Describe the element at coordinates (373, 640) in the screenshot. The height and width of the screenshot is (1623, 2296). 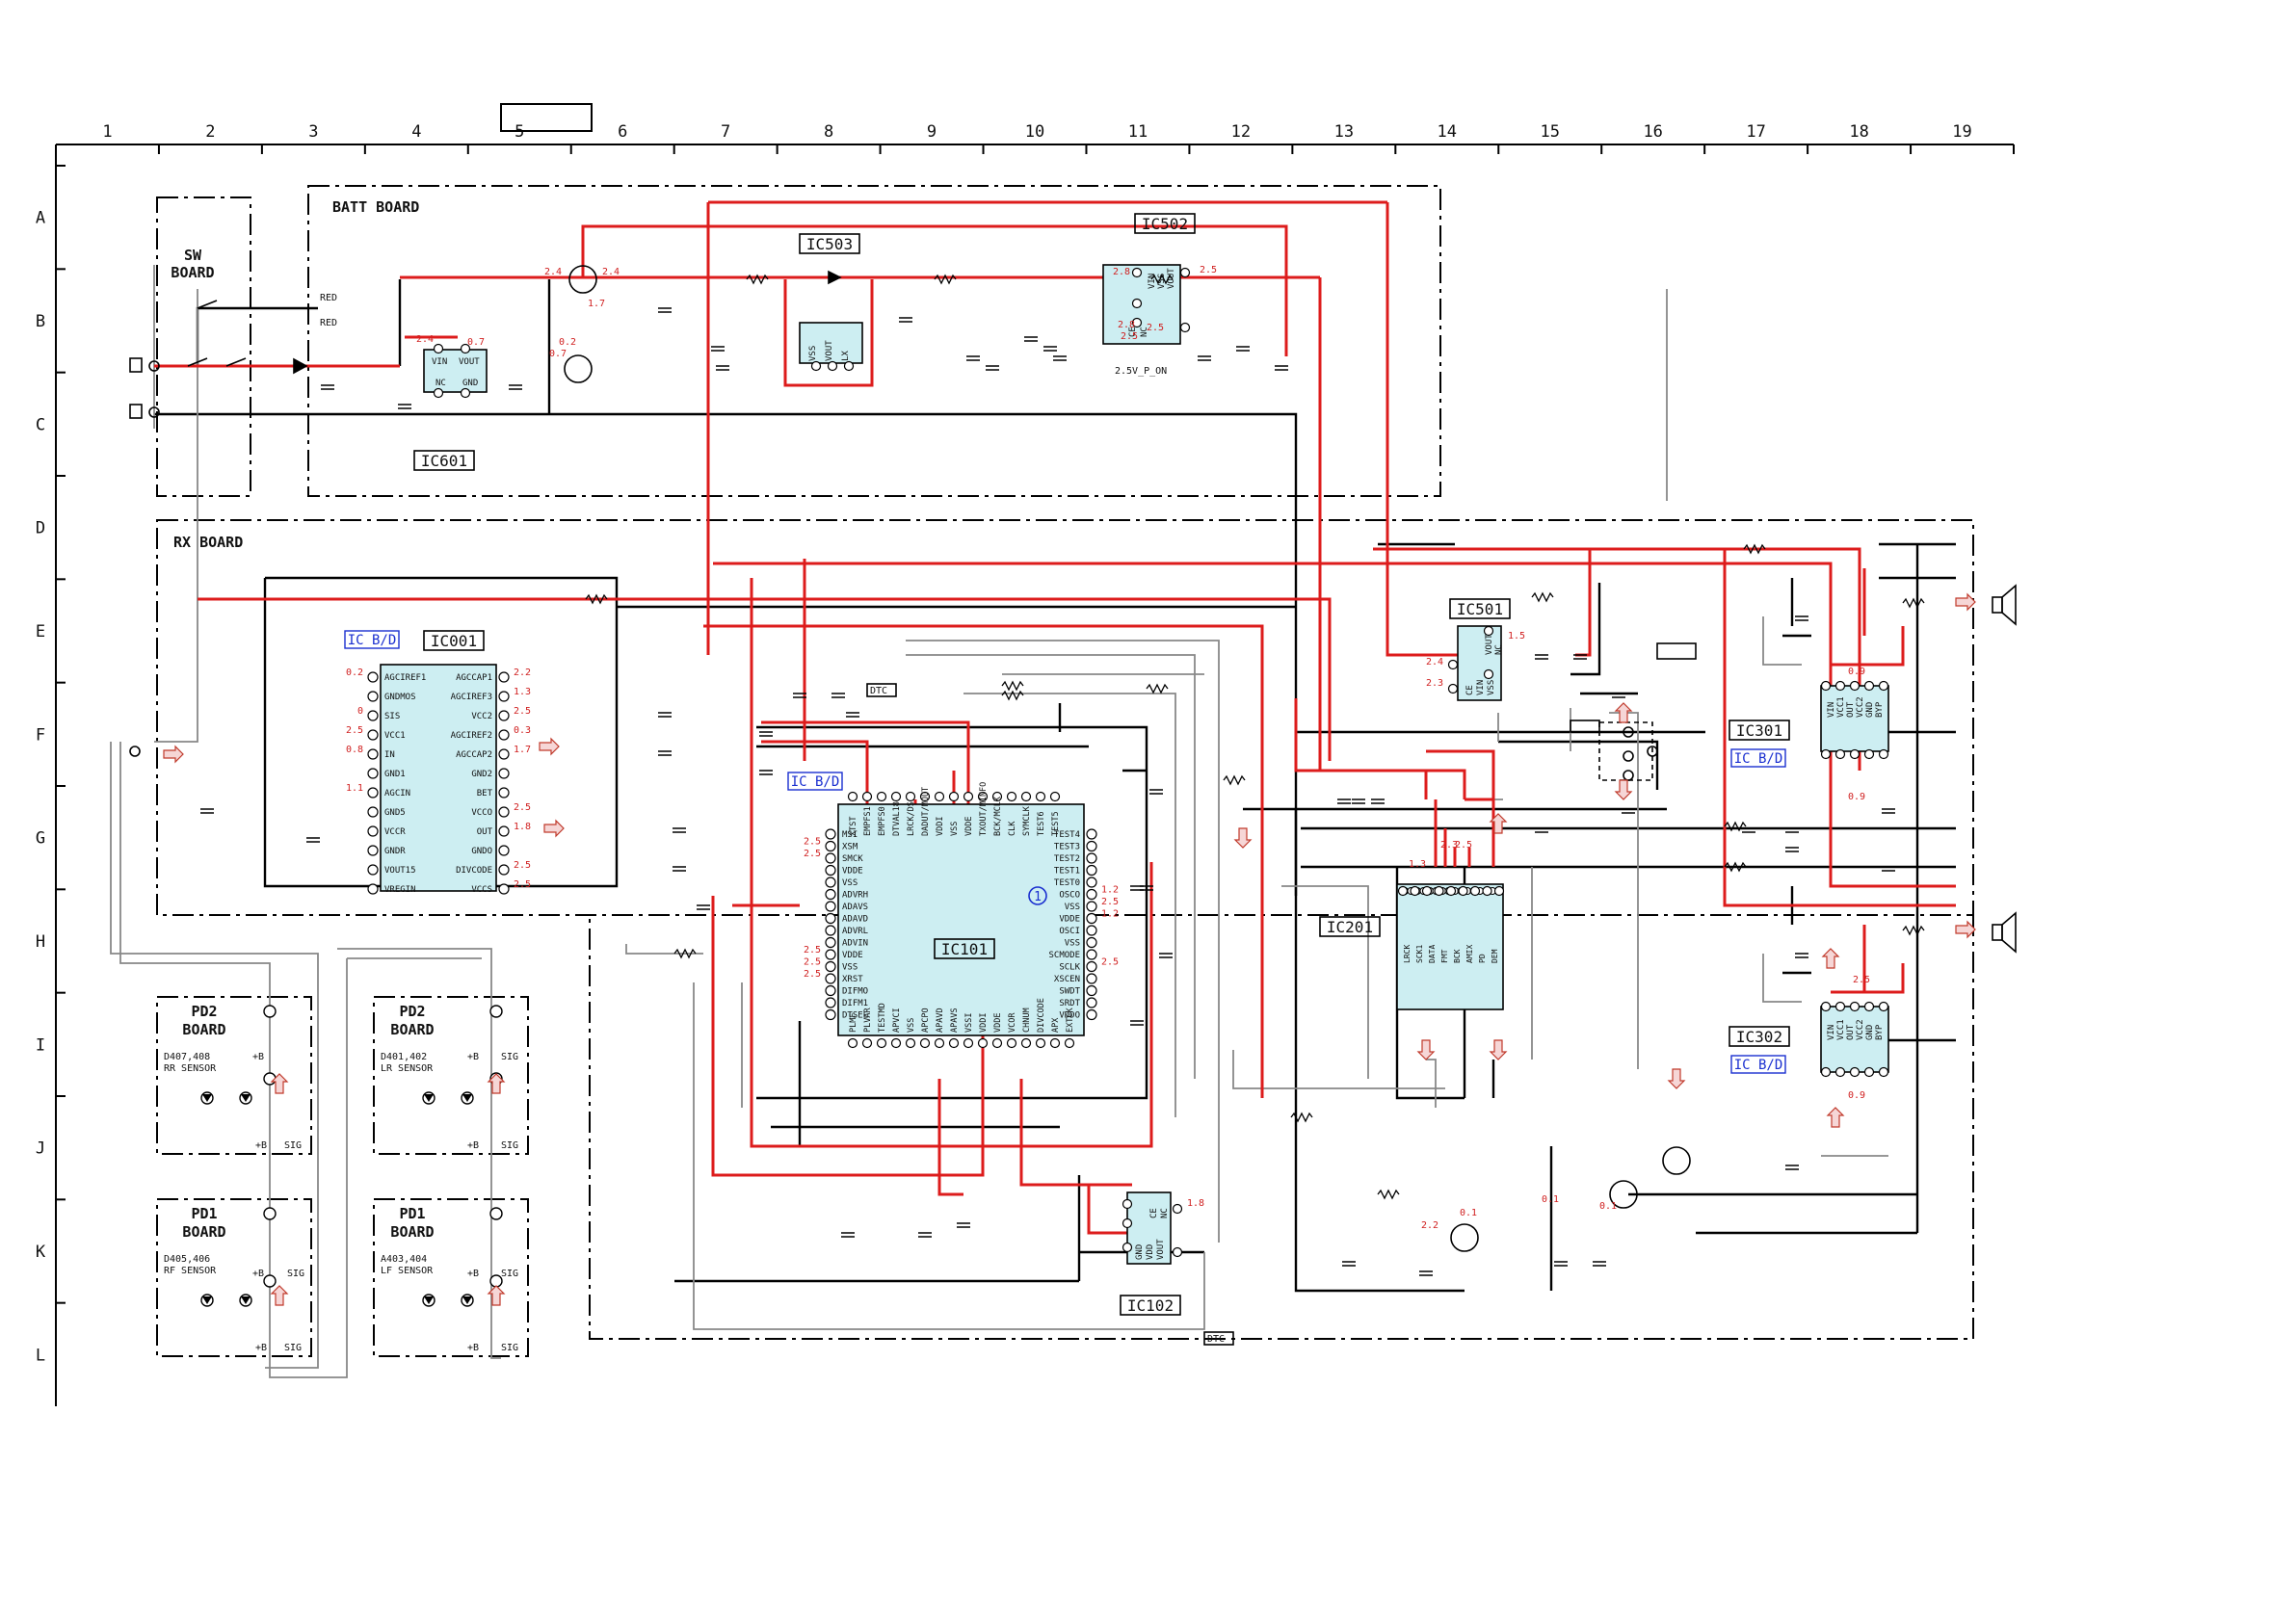
I see `icbd-tag-ic001: IC B/D` at that location.